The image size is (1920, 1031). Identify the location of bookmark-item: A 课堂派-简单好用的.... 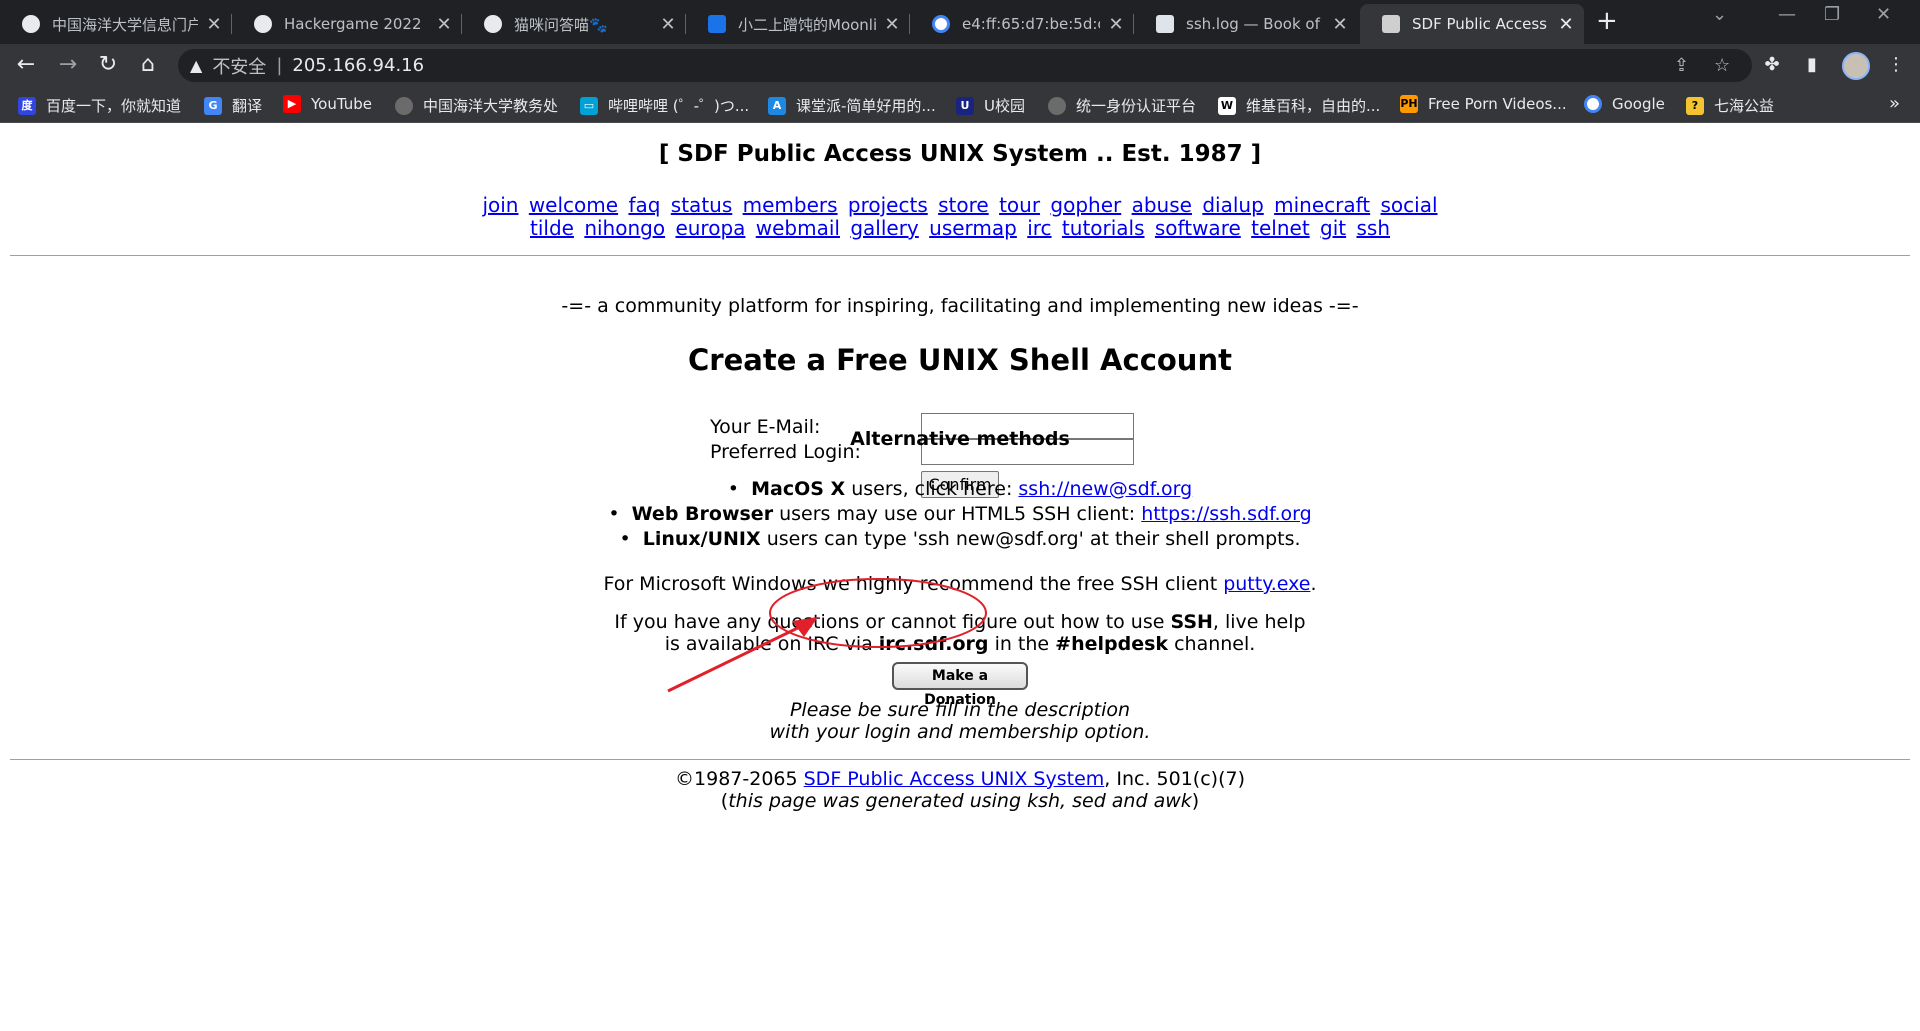
(852, 105).